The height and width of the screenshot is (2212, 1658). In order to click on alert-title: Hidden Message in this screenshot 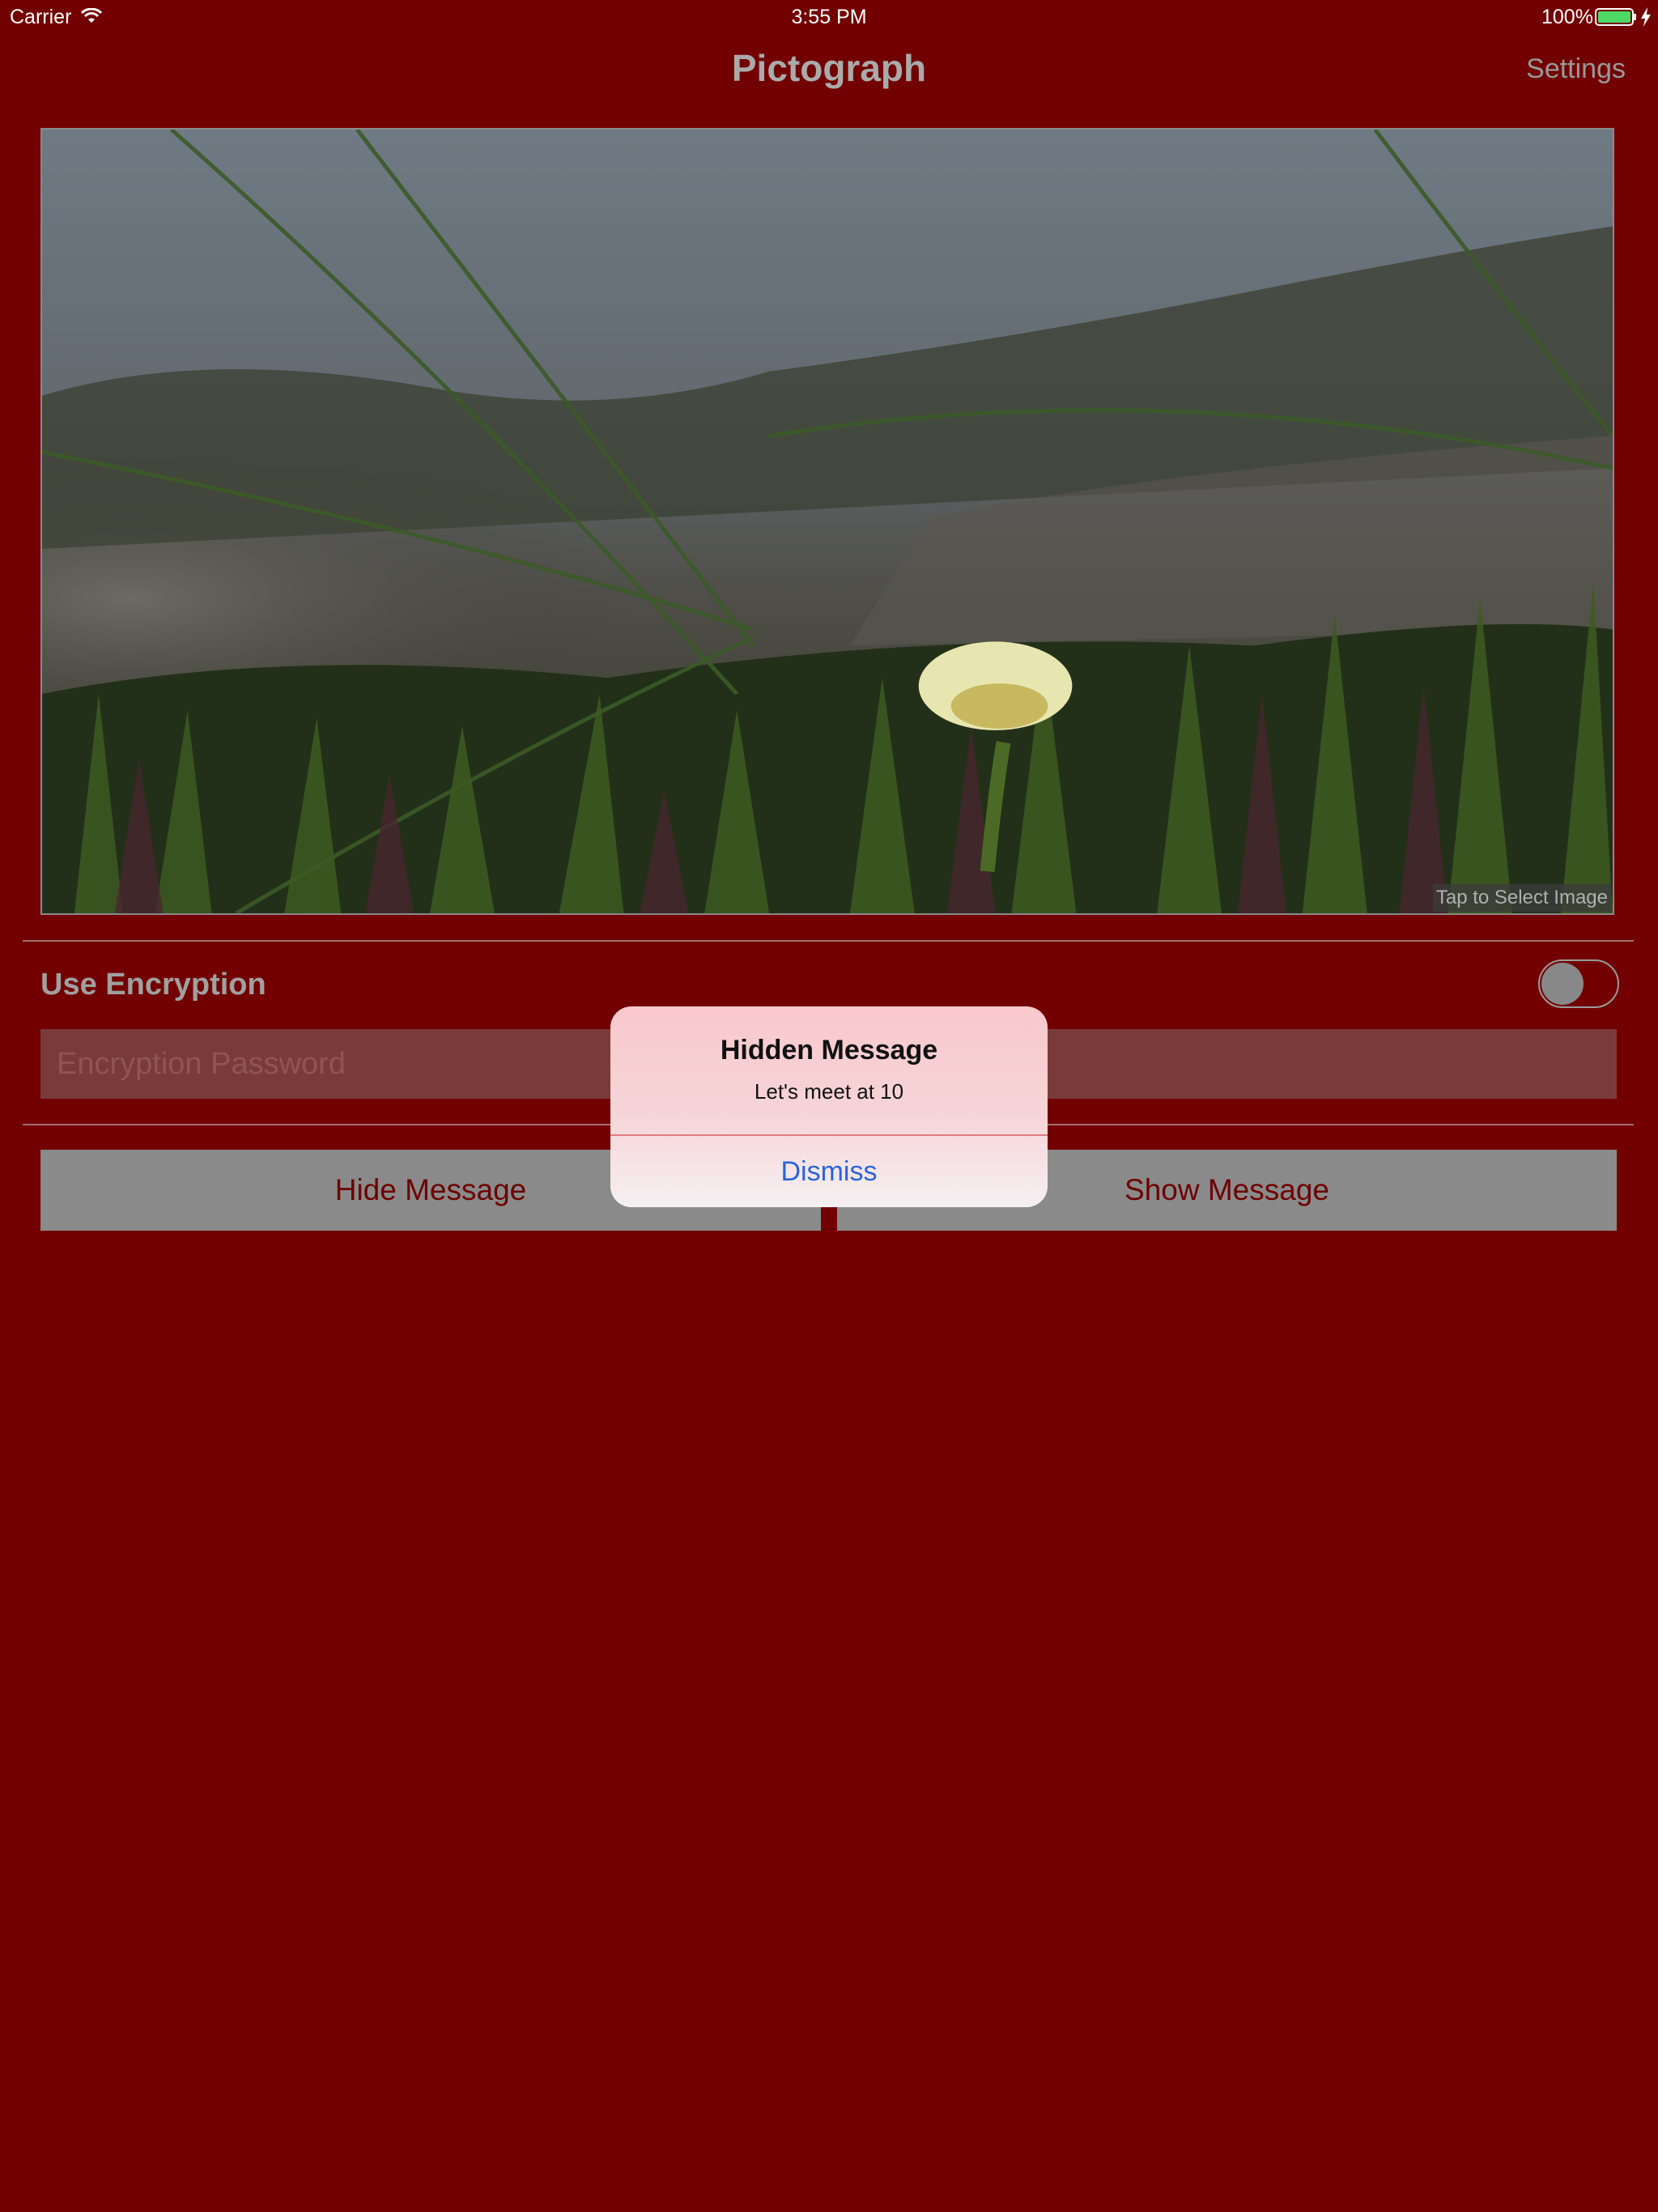, I will do `click(829, 1051)`.